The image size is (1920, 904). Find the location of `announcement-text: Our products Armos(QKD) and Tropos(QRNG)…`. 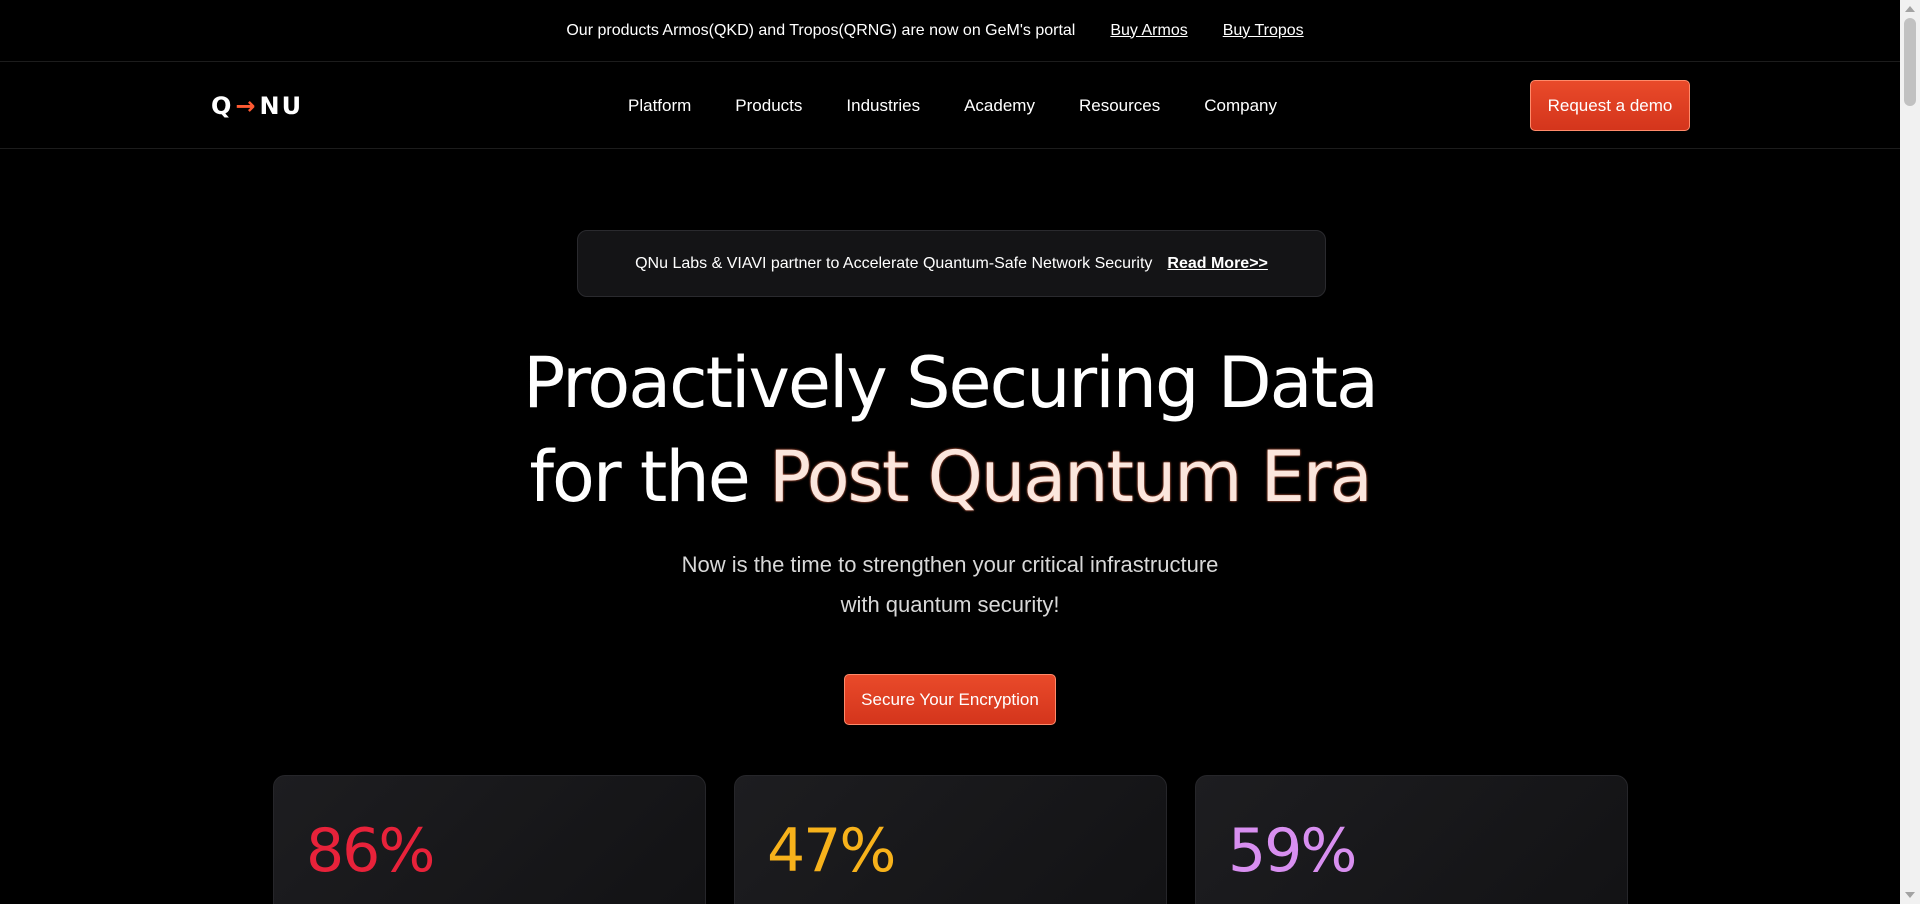

announcement-text: Our products Armos(QKD) and Tropos(QRNG)… is located at coordinates (821, 30).